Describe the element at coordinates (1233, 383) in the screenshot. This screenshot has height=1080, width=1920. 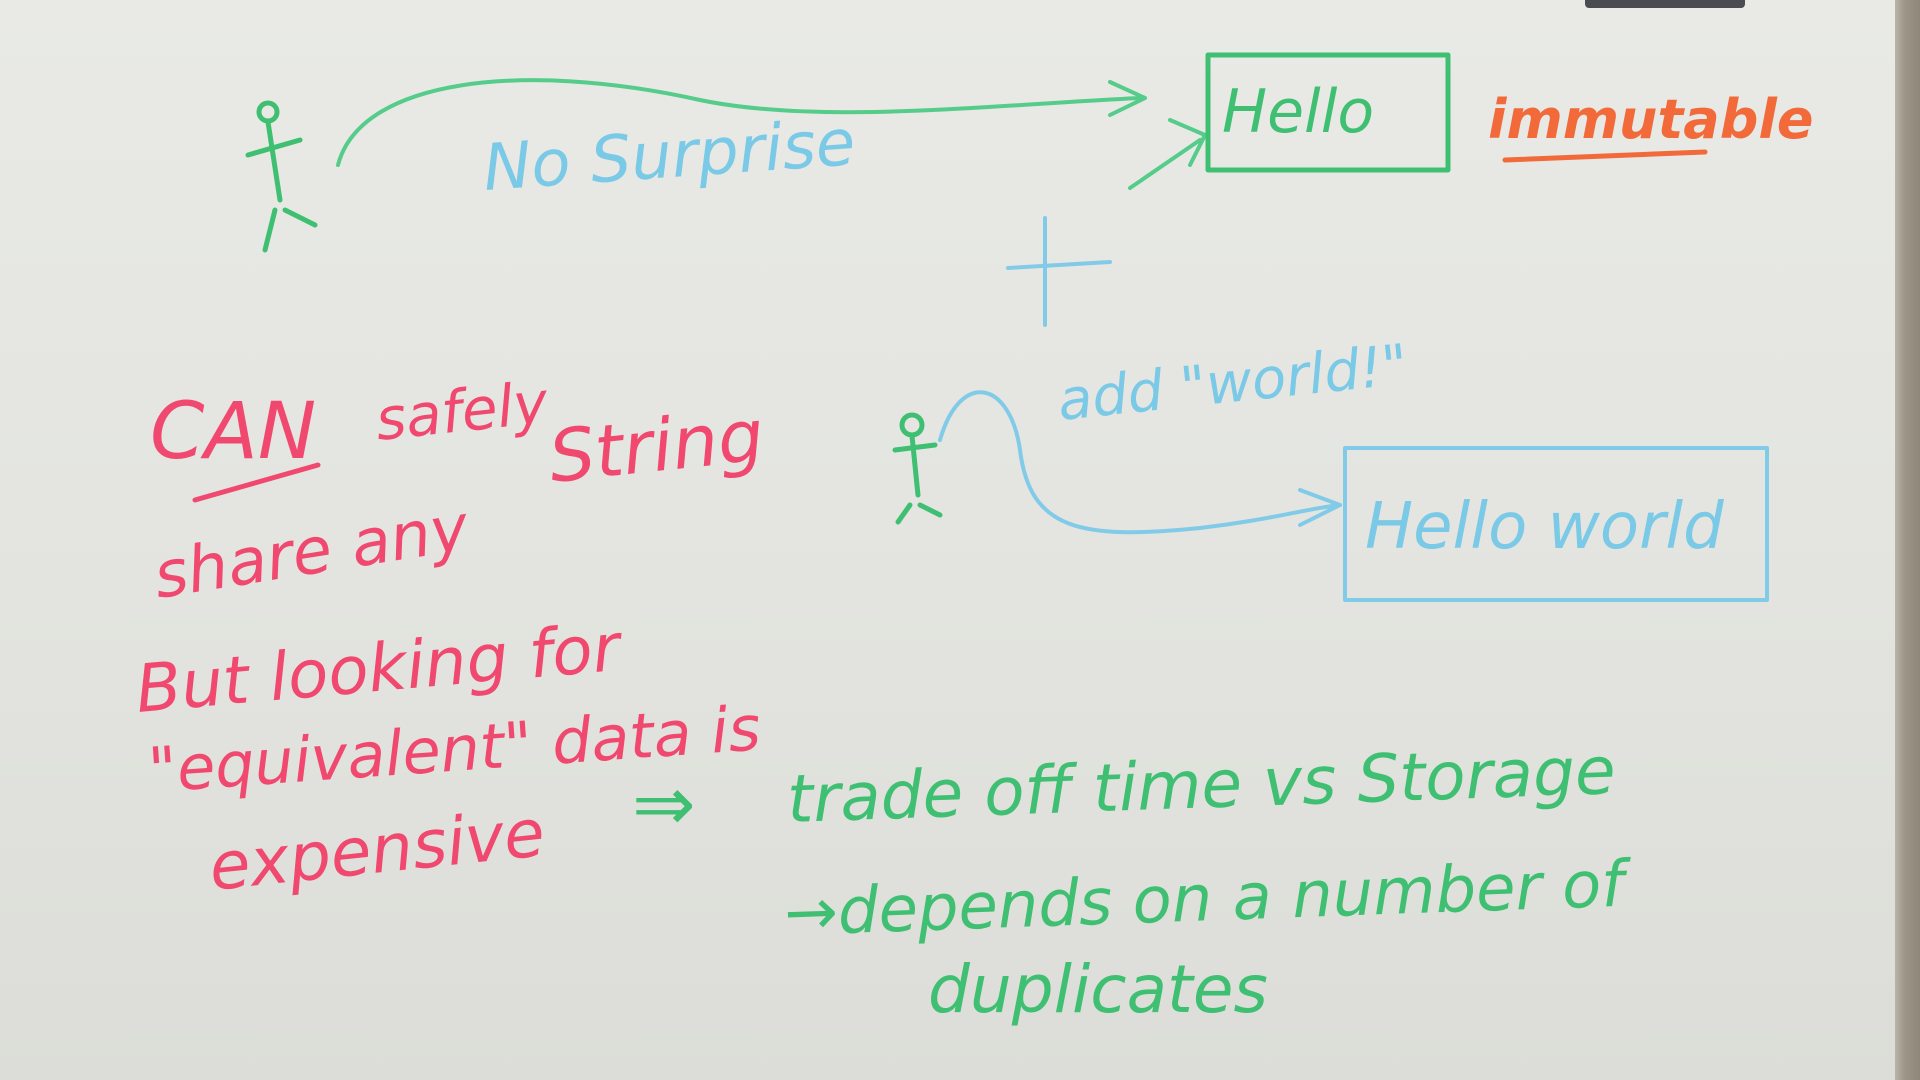
I see `add-world-label: add "world!"` at that location.